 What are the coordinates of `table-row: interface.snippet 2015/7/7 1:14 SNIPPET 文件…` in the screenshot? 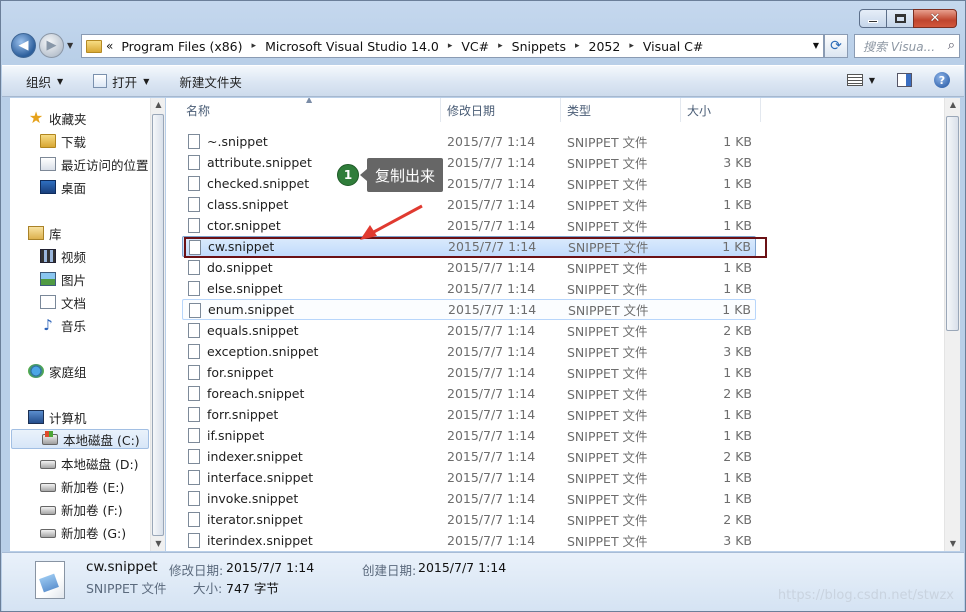 It's located at (469, 477).